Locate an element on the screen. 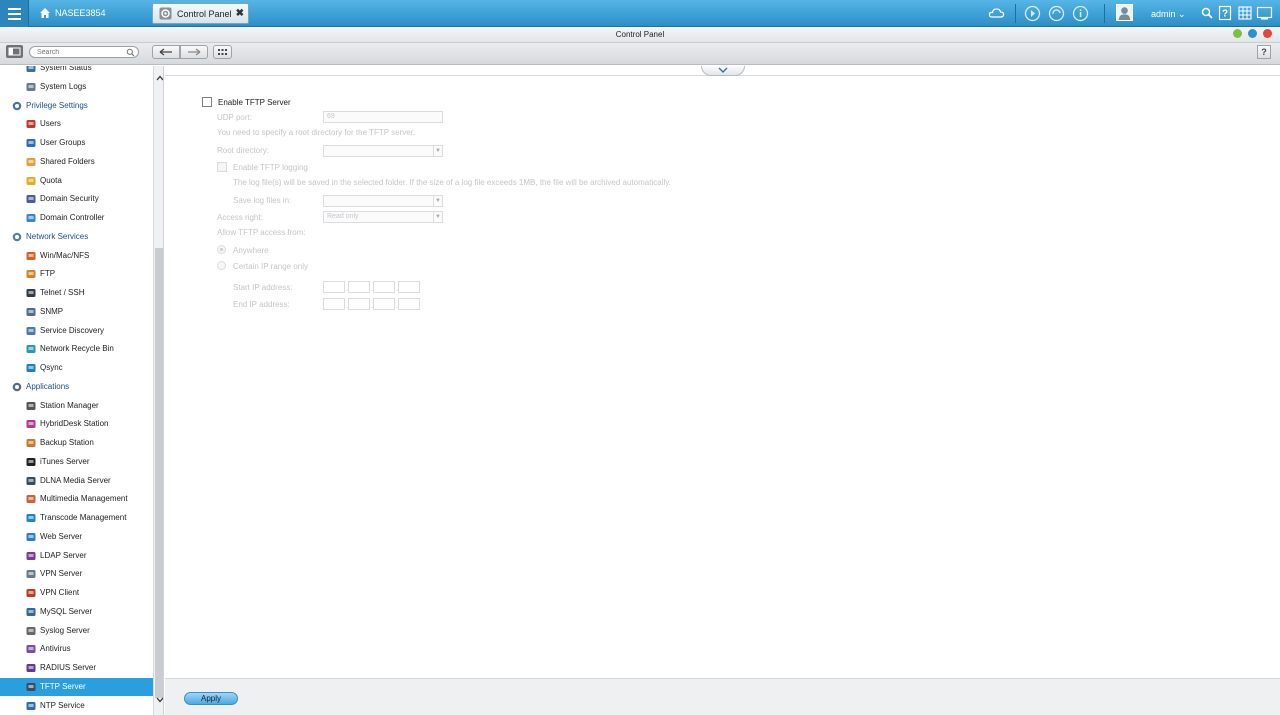 The height and width of the screenshot is (715, 1280). sidebar-item-ntp-service: NTP Service is located at coordinates (76, 706).